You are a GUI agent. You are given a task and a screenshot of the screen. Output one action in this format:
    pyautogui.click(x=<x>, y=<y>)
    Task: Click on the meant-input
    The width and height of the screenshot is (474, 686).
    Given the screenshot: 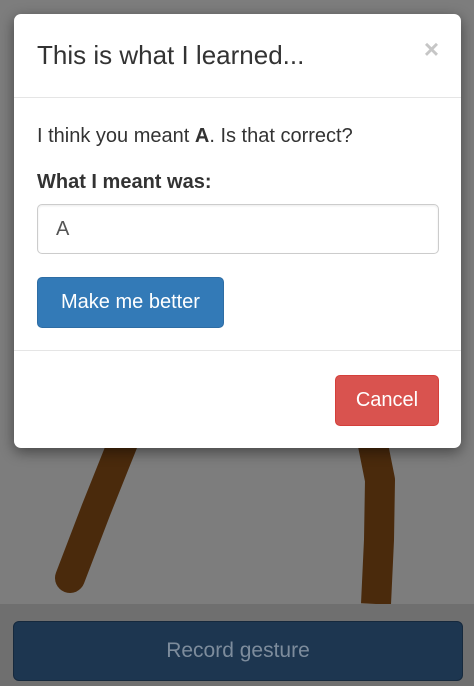 What is the action you would take?
    pyautogui.click(x=238, y=229)
    